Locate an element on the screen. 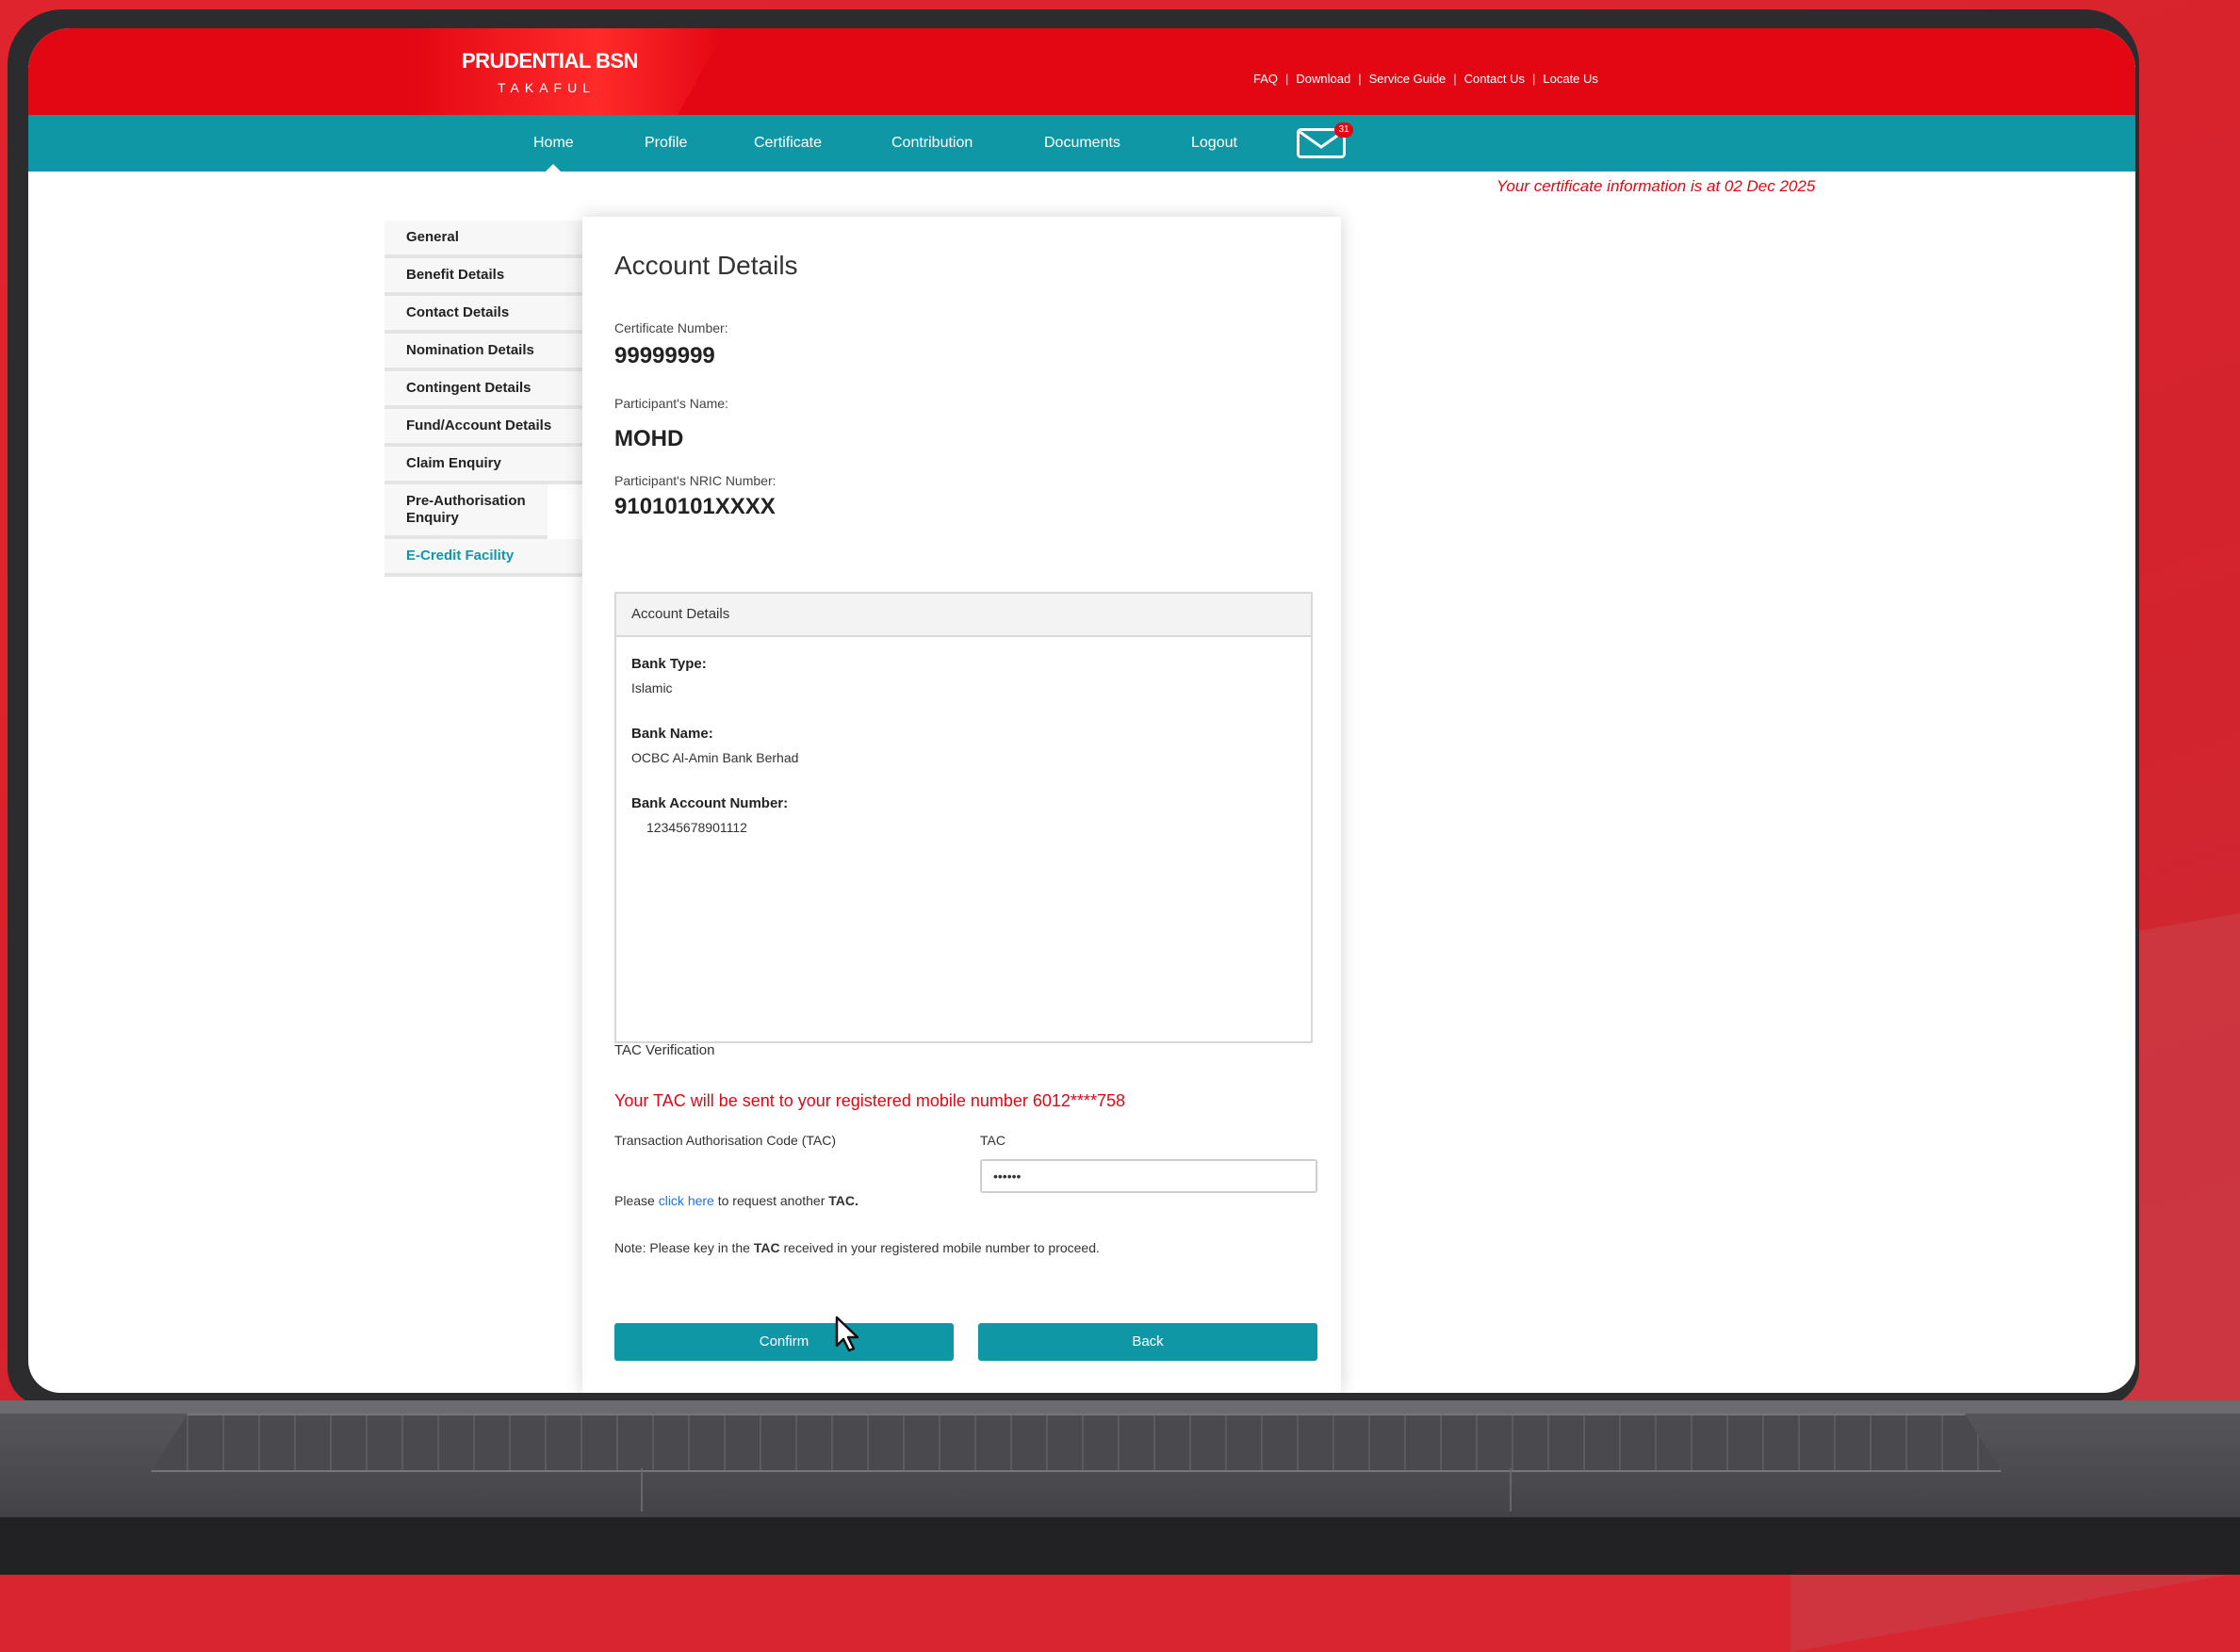 Image resolution: width=2240 pixels, height=1652 pixels. laptop-trackpad is located at coordinates (1076, 1490).